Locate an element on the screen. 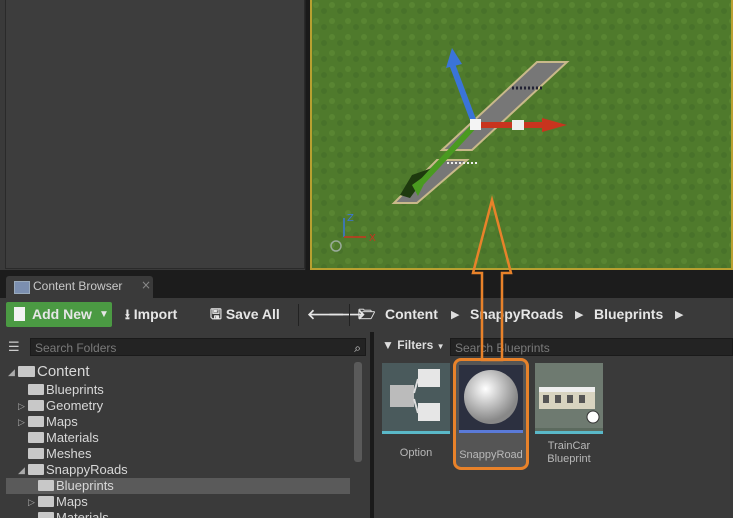 This screenshot has height=518, width=733. asset-tile-traincar is located at coordinates (569, 398).